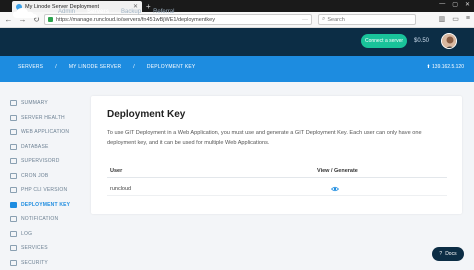 The height and width of the screenshot is (270, 474). I want to click on php-icon, so click(13, 190).